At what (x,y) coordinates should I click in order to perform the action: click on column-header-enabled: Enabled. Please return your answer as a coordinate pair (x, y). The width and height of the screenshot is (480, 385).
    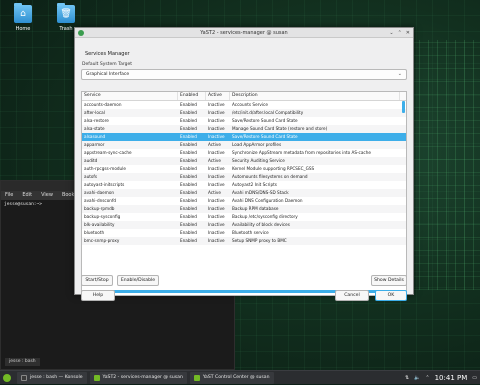
    Looking at the image, I should click on (192, 96).